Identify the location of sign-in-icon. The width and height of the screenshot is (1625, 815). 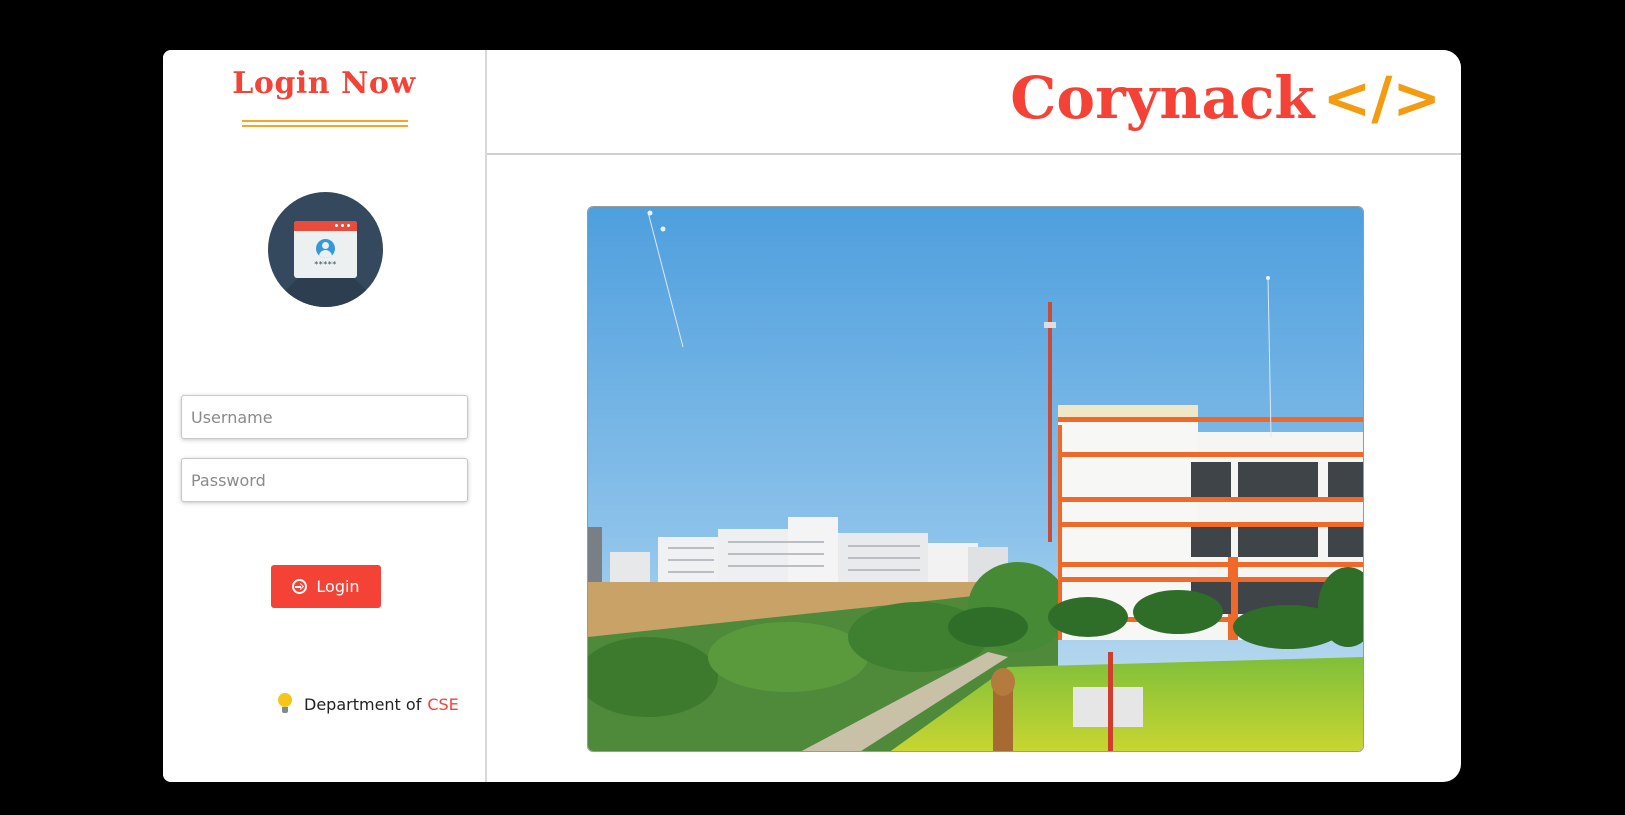
(300, 586).